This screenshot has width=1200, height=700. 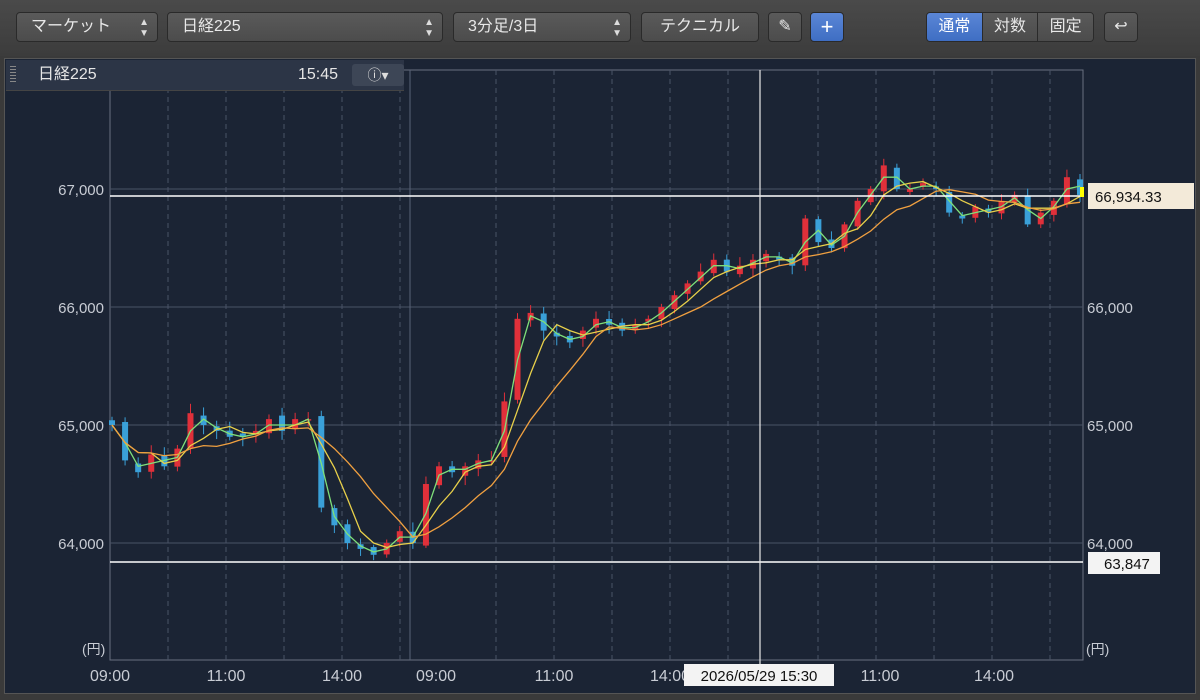 What do you see at coordinates (67, 74) in the screenshot?
I see `info-symbol: 日経225` at bounding box center [67, 74].